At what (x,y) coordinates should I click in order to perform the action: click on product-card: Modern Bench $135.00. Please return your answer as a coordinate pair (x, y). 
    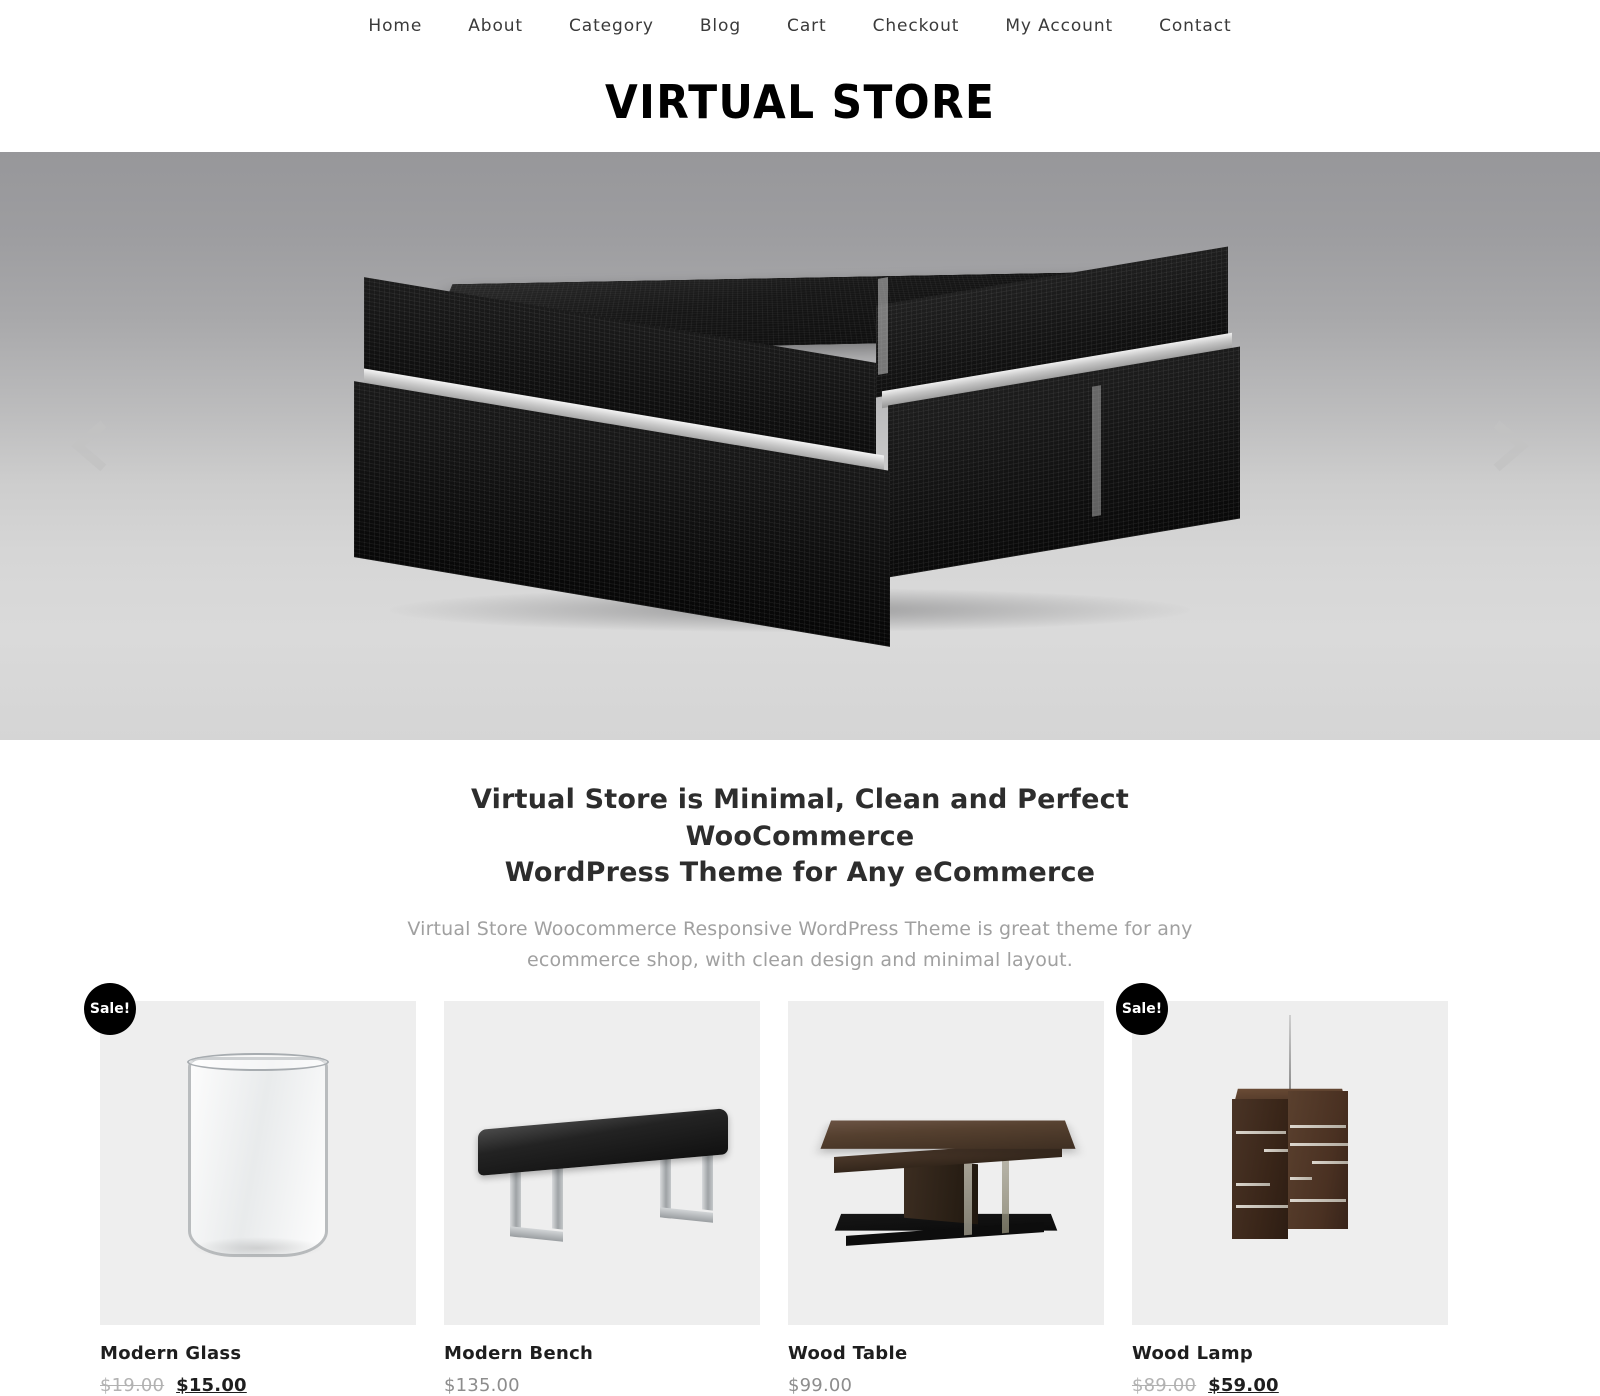
    Looking at the image, I should click on (602, 1198).